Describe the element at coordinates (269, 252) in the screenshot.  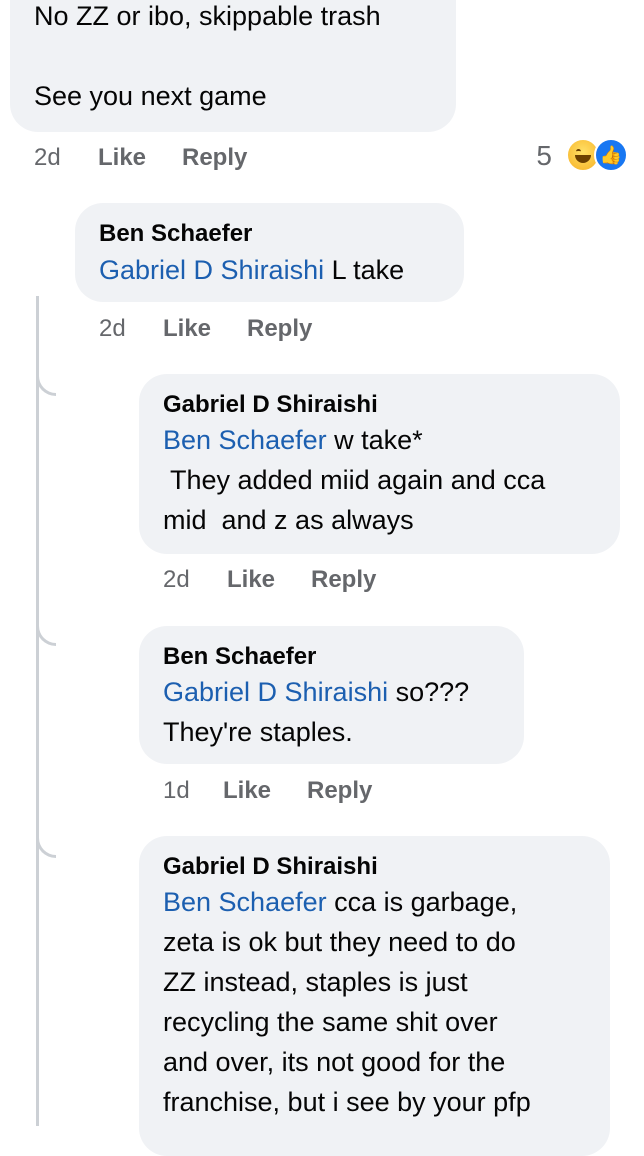
I see `reply-bubble: Ben Schaefer Gabriel D Shiraishi L take` at that location.